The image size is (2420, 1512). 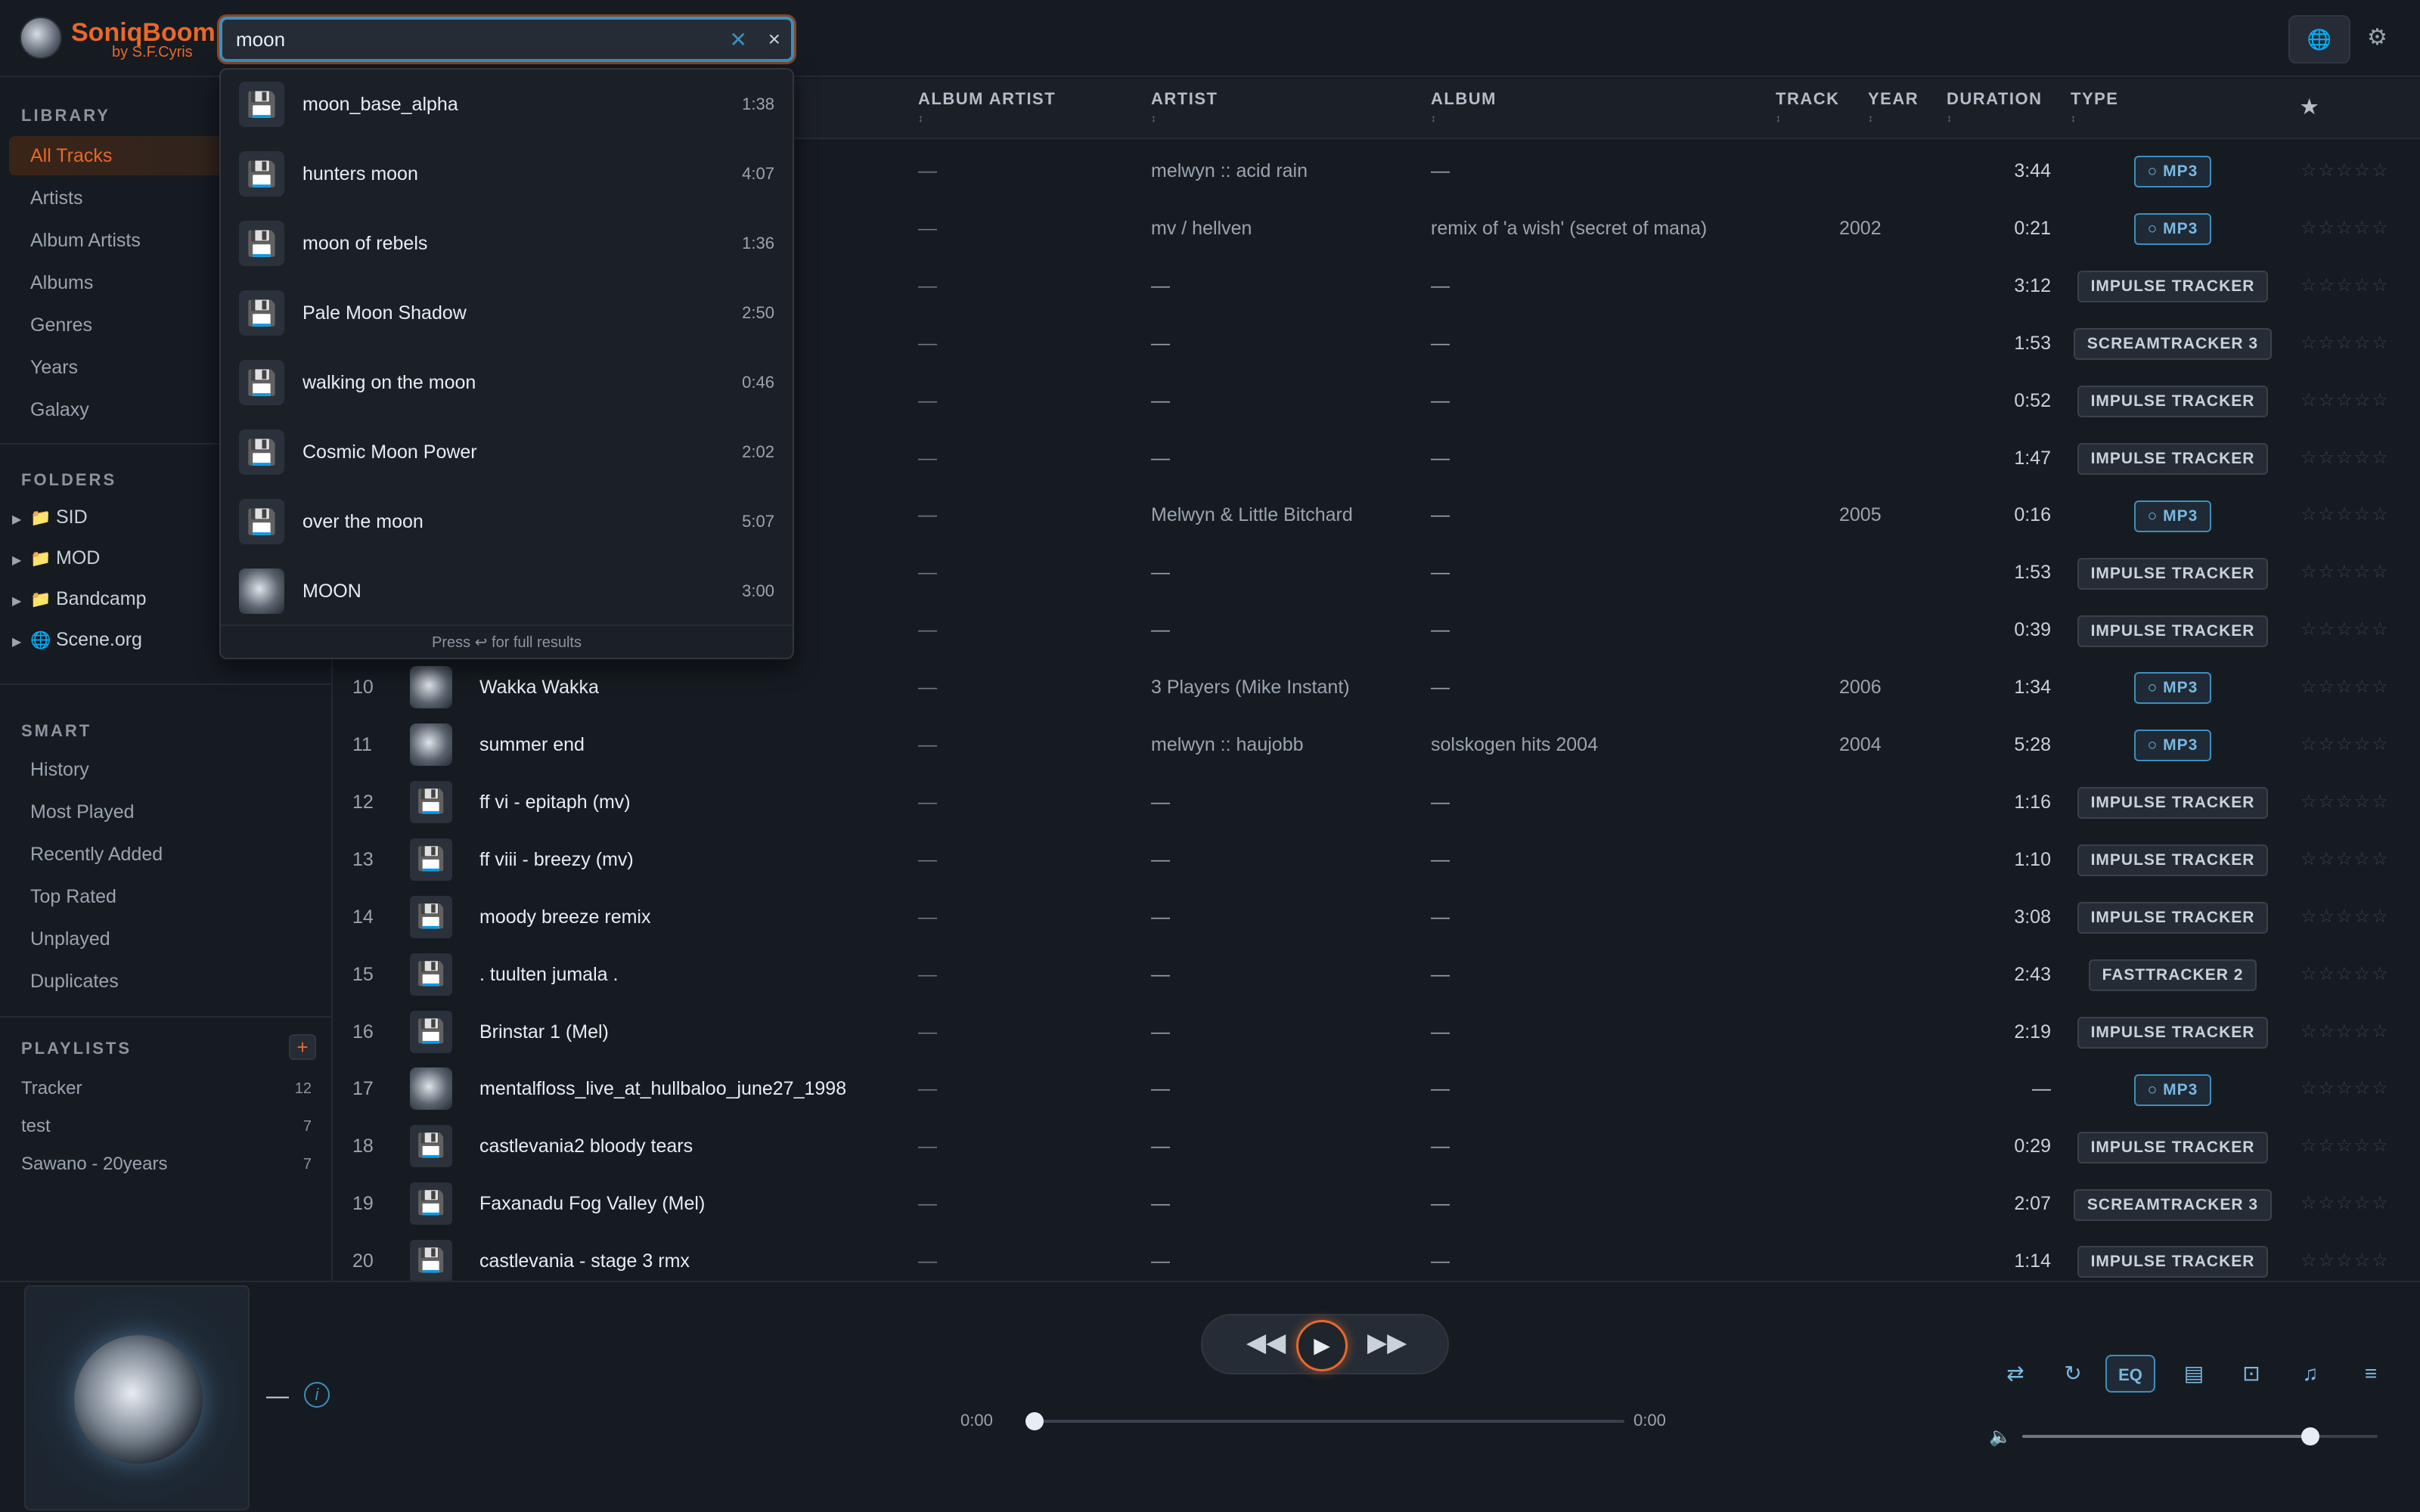 What do you see at coordinates (2319, 40) in the screenshot?
I see `globe-button: 🌐` at bounding box center [2319, 40].